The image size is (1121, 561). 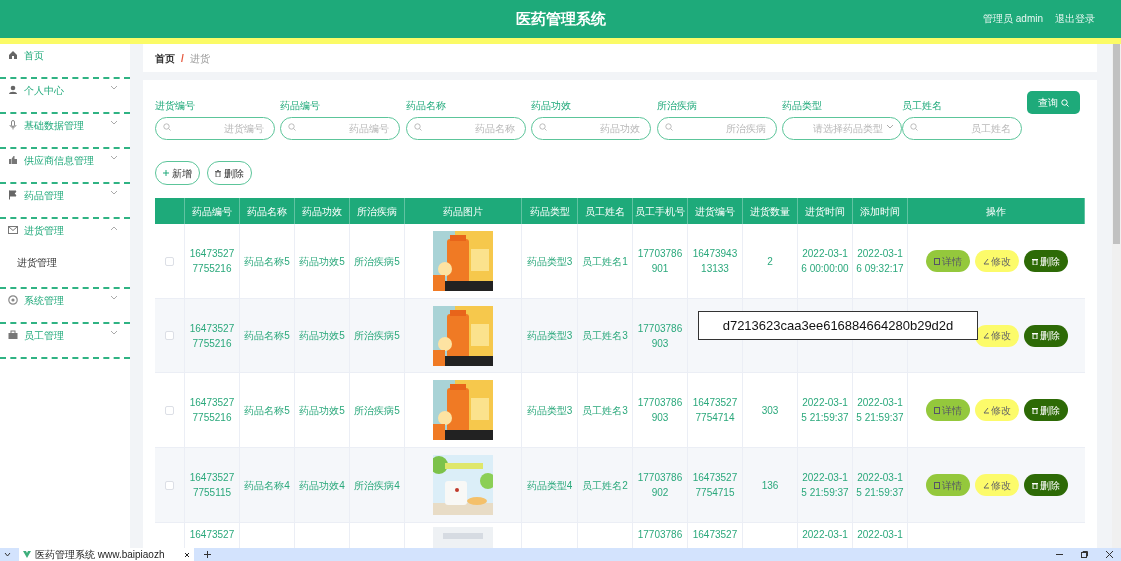 I want to click on sidebar-item: 供应商信息管理, so click(x=65, y=165).